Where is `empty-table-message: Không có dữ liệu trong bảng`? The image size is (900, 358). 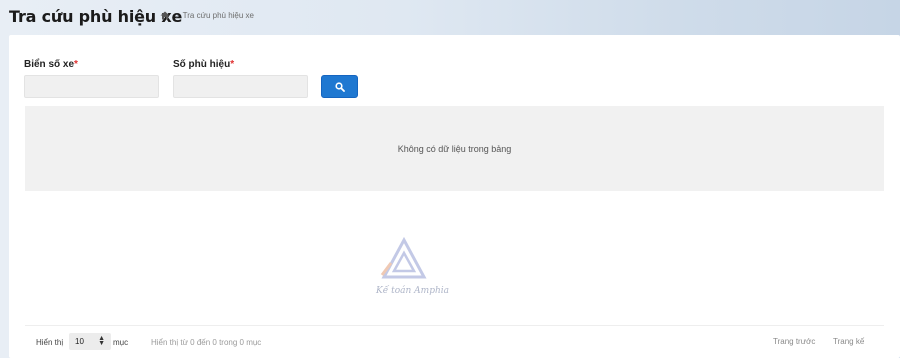
empty-table-message: Không có dữ liệu trong bảng is located at coordinates (454, 148).